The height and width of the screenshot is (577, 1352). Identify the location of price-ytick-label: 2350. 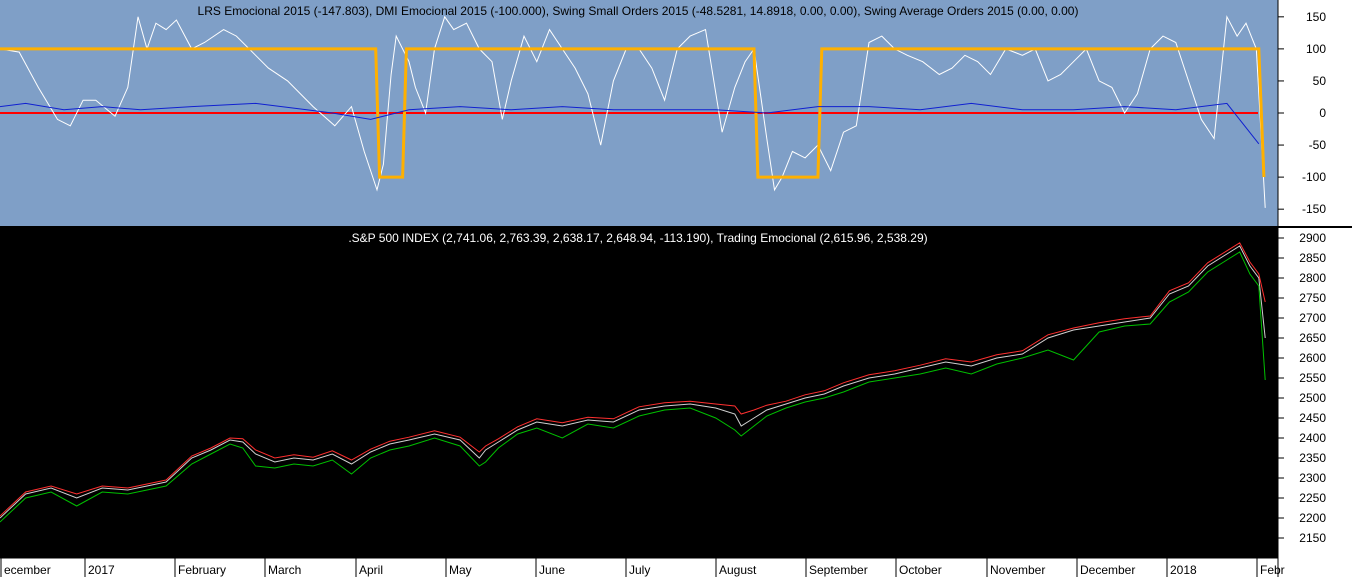
(1312, 458).